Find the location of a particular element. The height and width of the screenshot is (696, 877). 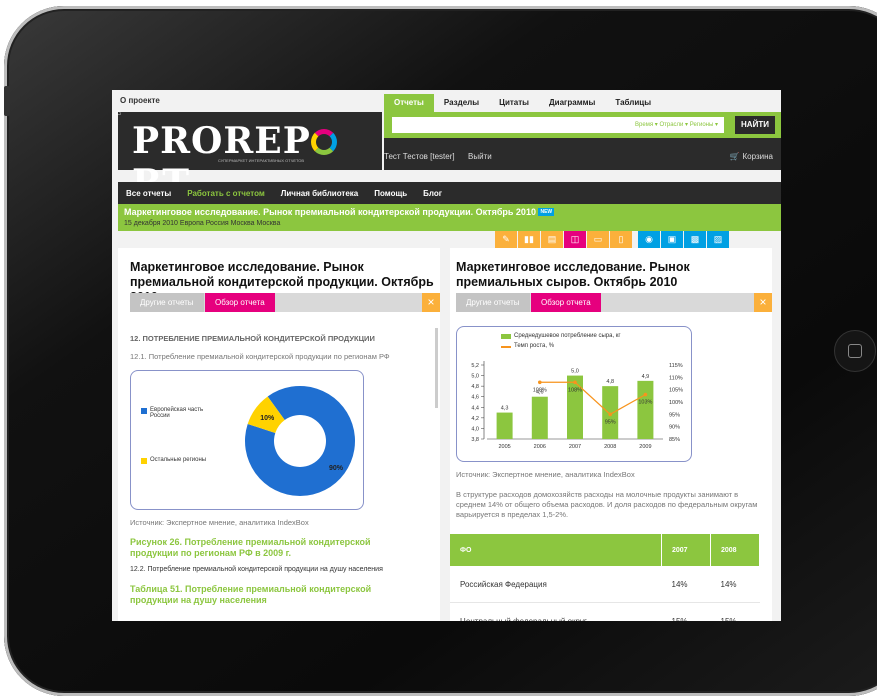

table-cell: Российская Федерация is located at coordinates (556, 584).